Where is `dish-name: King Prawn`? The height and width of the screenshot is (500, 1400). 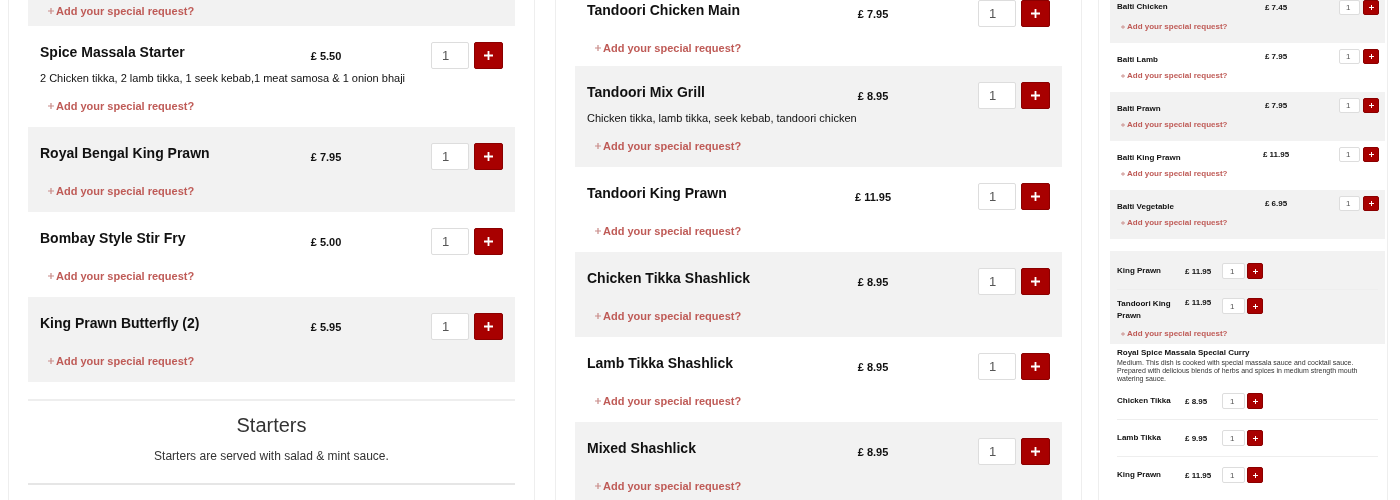
dish-name: King Prawn is located at coordinates (1139, 475).